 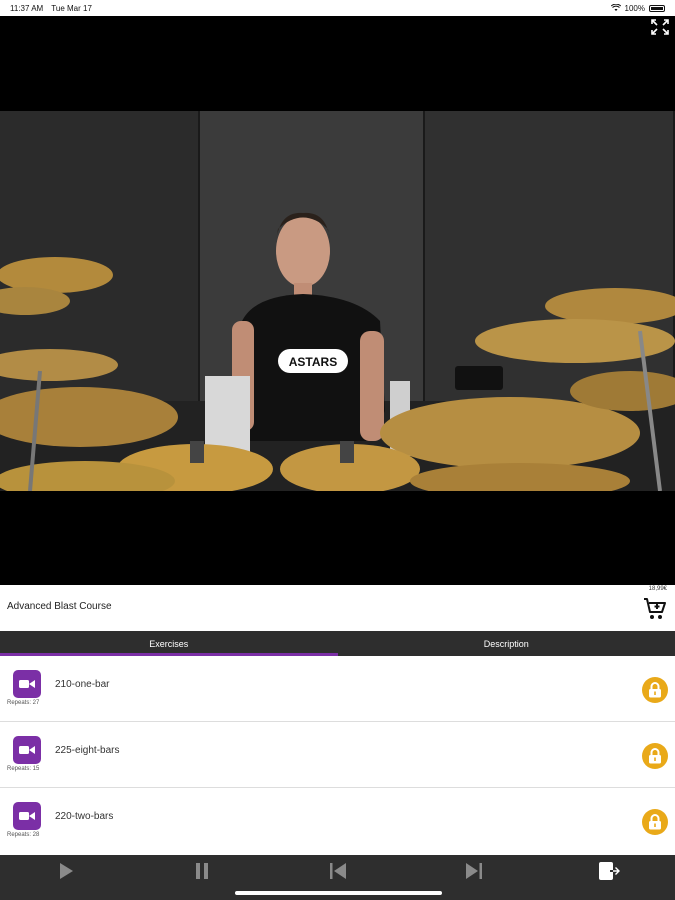 I want to click on battery-percent: 100%, so click(x=634, y=8).